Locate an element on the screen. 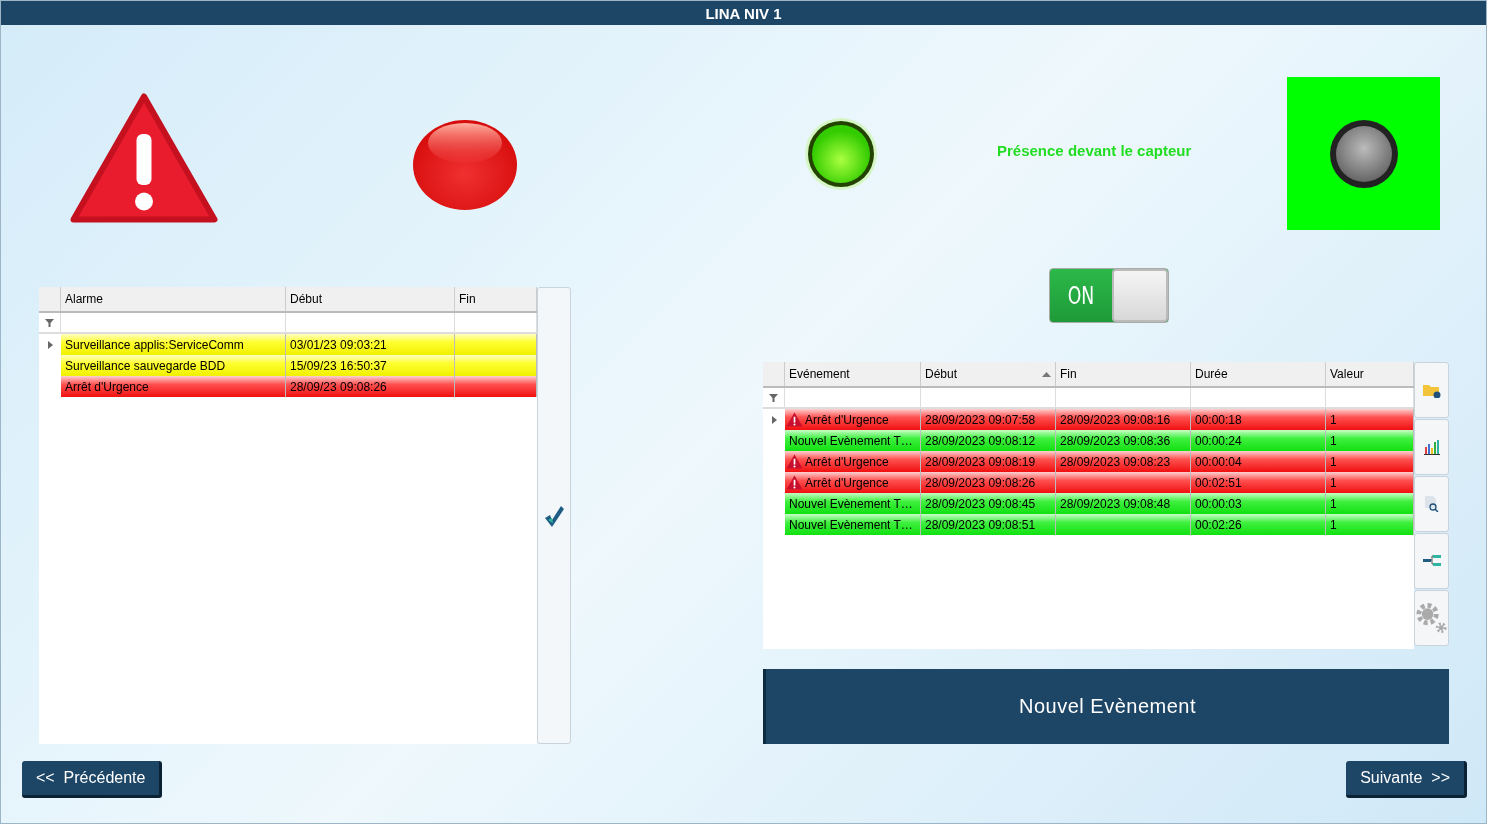 The height and width of the screenshot is (824, 1487). settings-button is located at coordinates (1431, 618).